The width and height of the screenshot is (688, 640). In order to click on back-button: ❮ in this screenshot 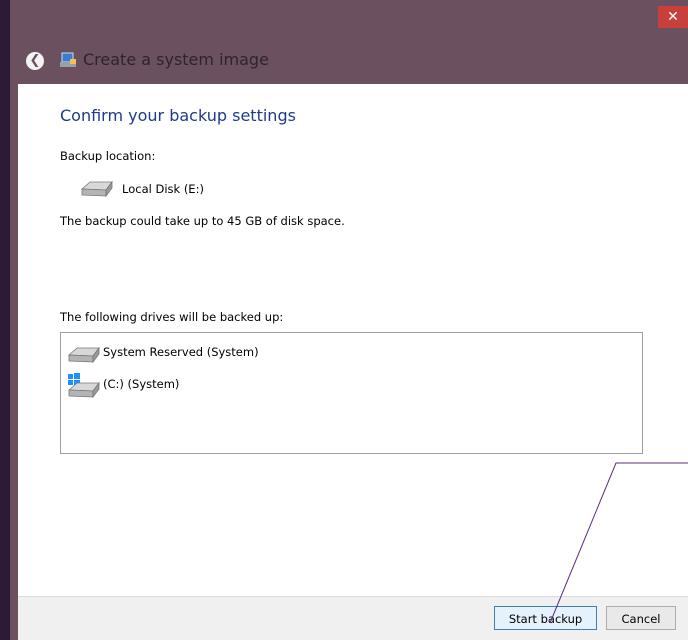, I will do `click(35, 61)`.